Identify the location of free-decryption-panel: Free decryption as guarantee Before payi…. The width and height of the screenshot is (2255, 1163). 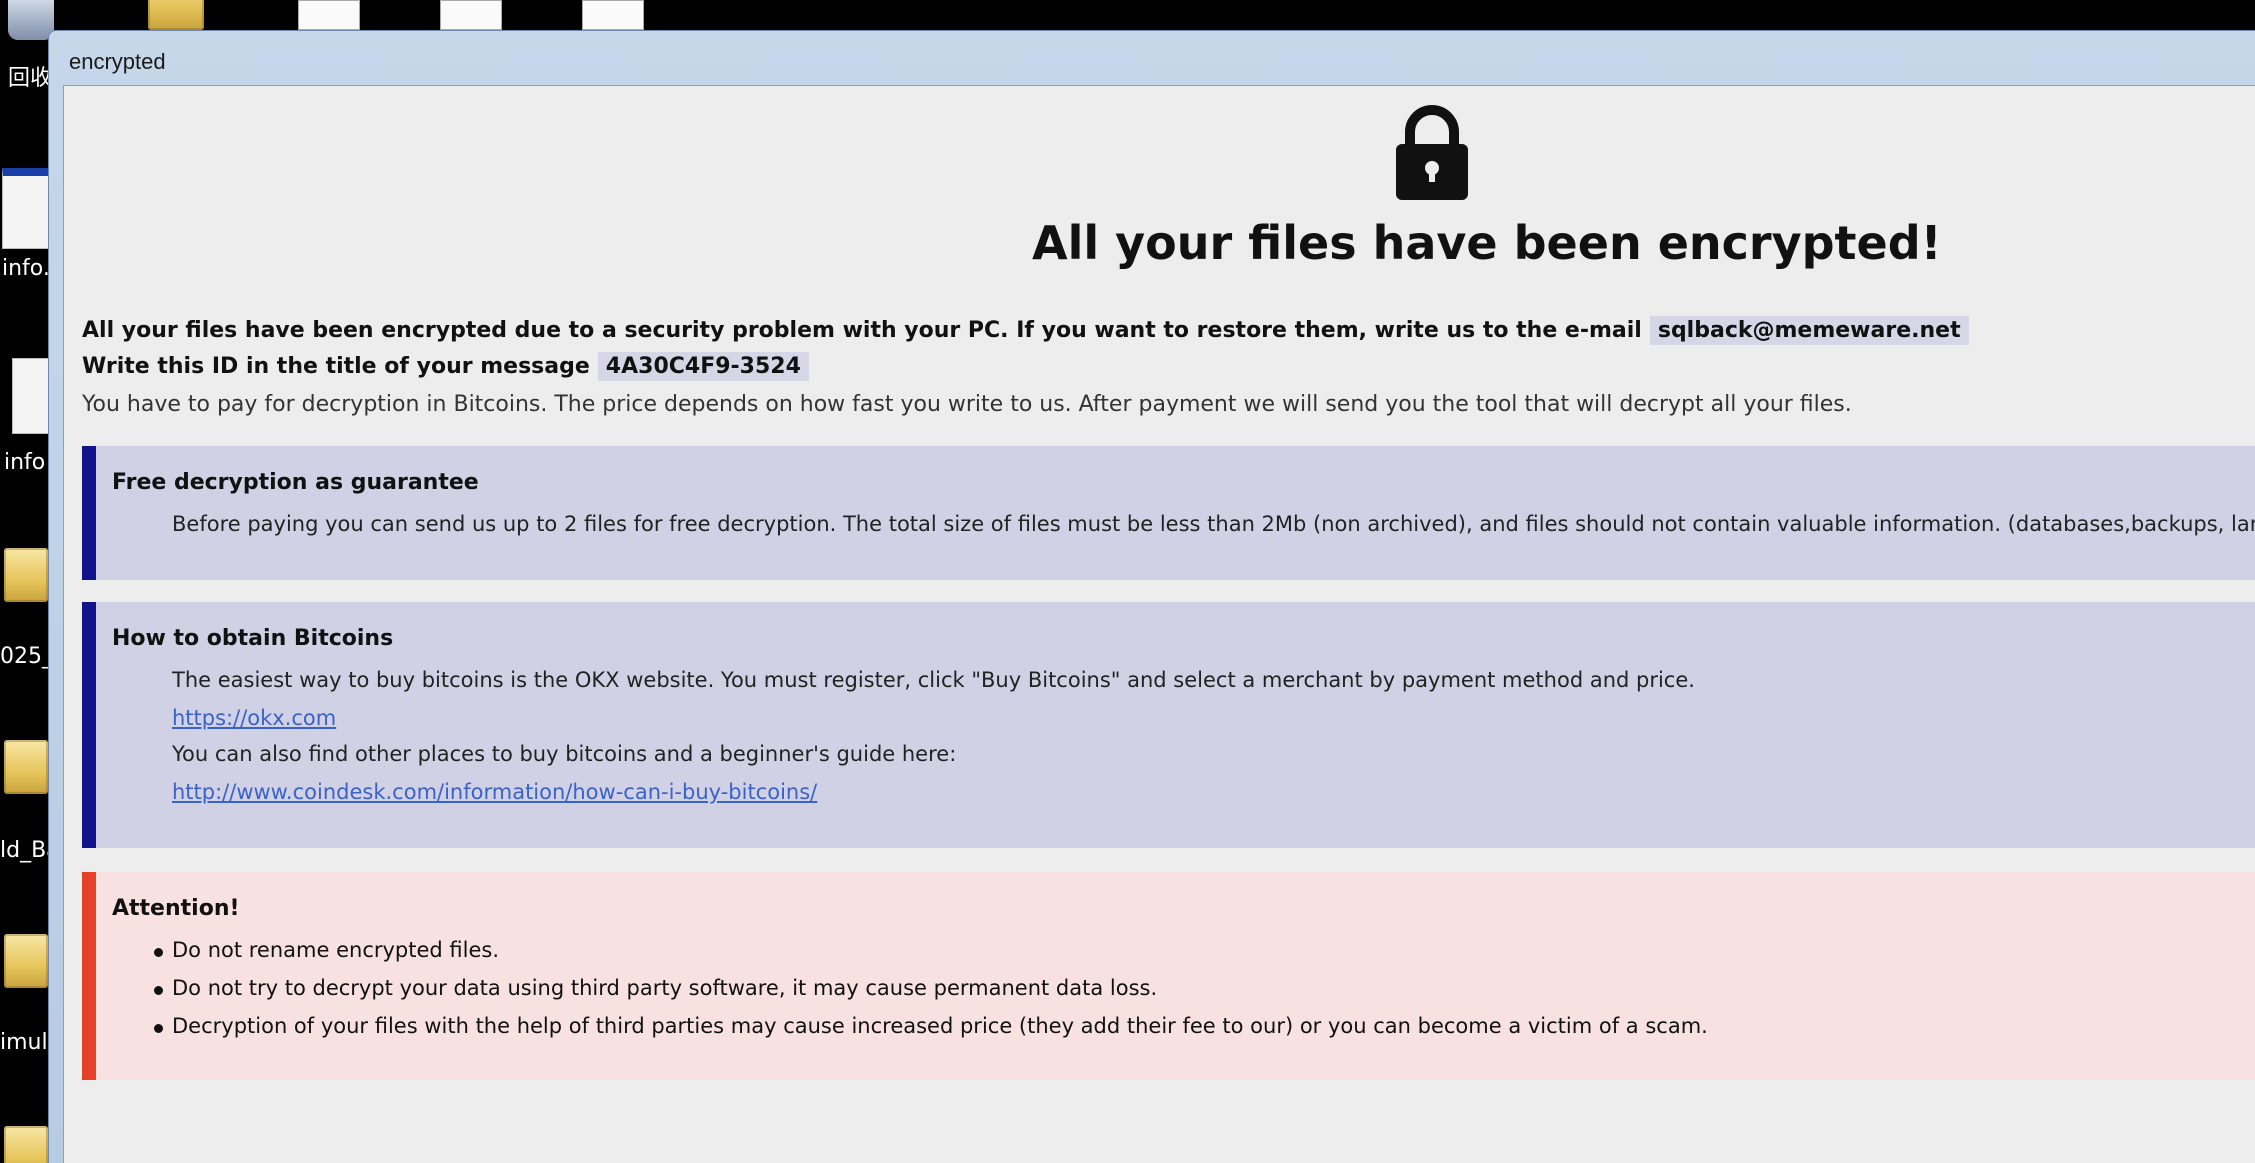
(1168, 513).